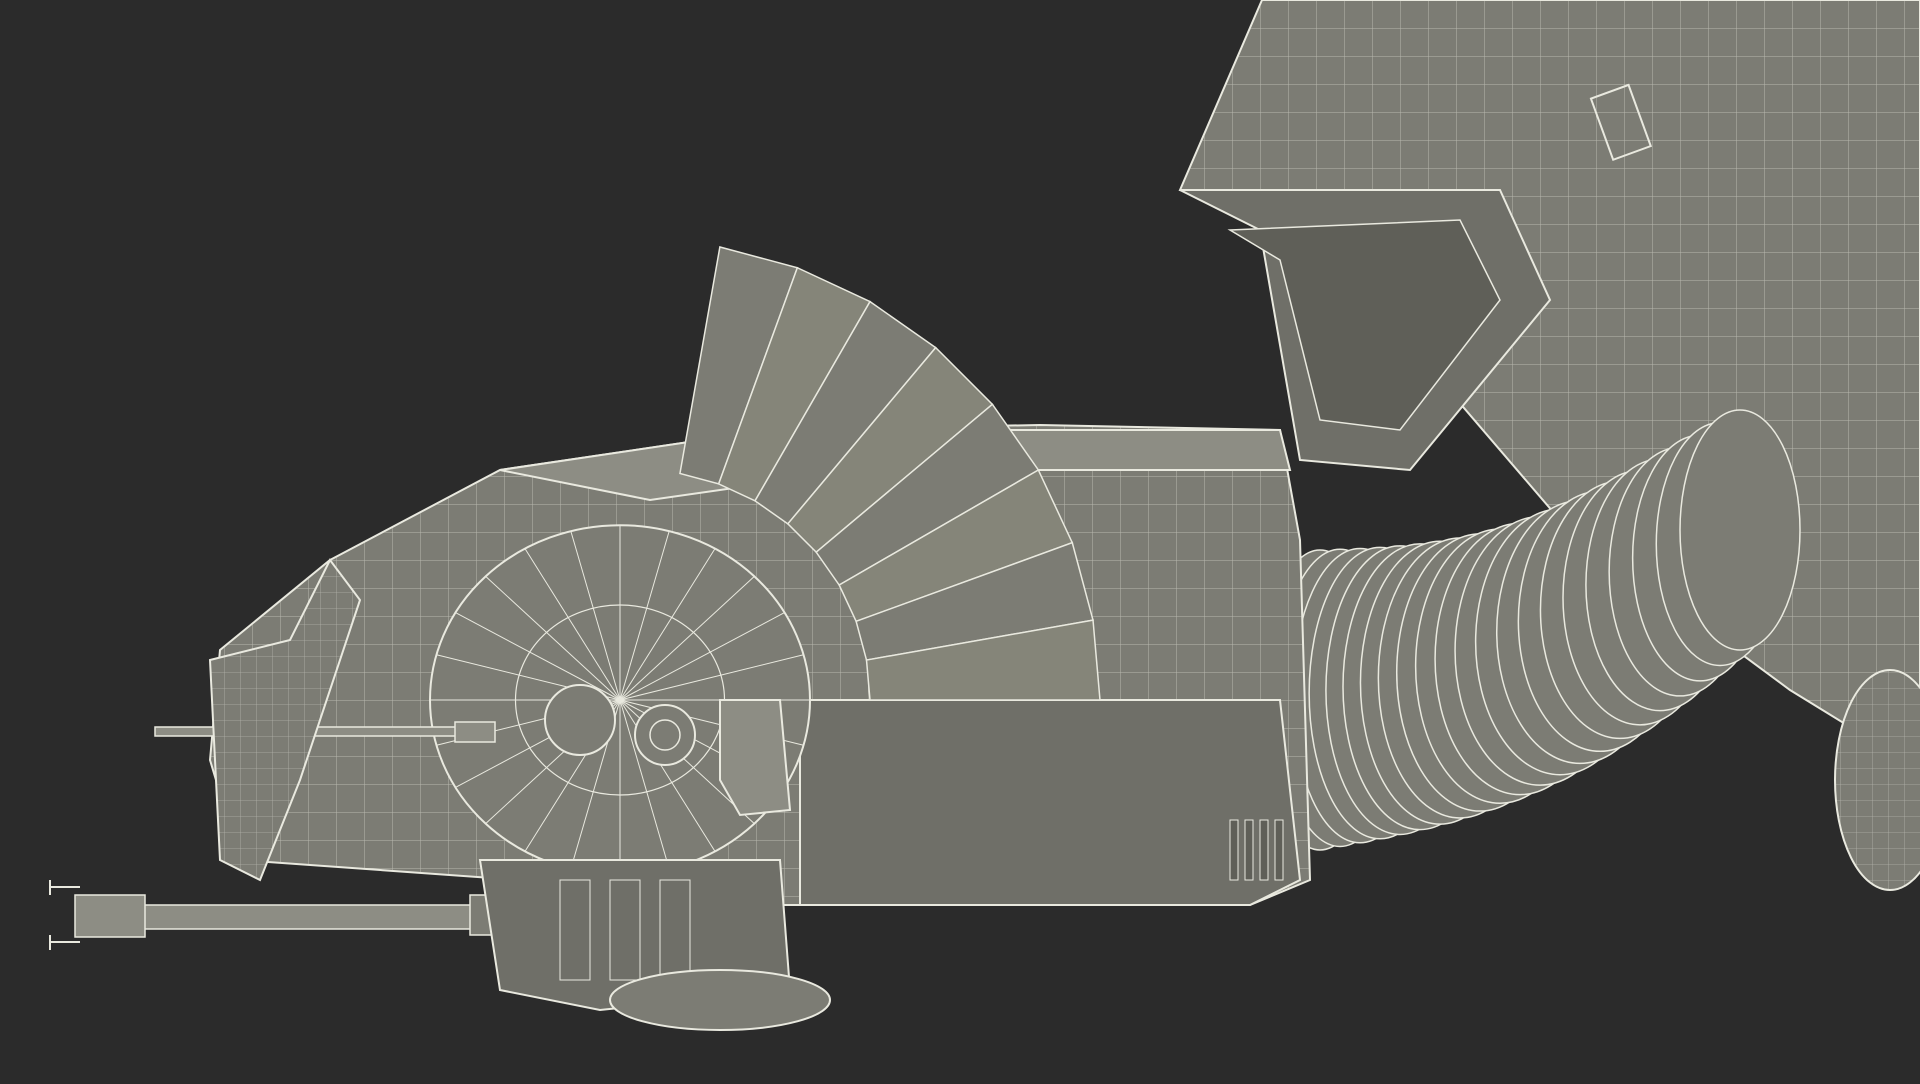 This screenshot has height=1084, width=1920. Describe the element at coordinates (1740, 530) in the screenshot. I see `neck-rib` at that location.